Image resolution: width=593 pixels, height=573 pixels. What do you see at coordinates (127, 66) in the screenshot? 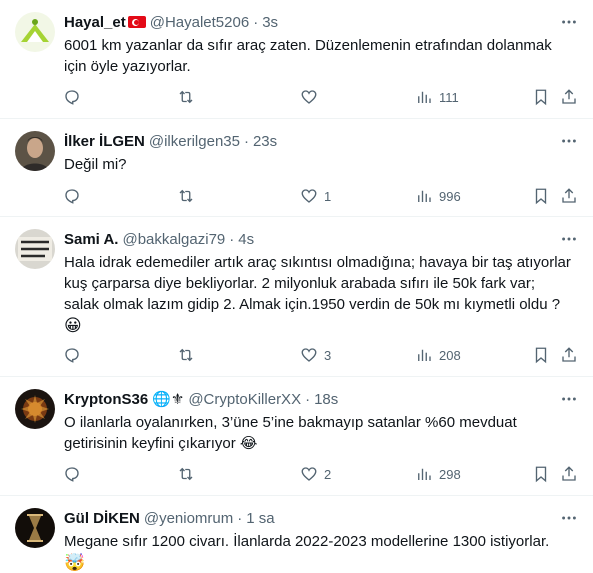
I see `tweet-line: için öyle yazıyorlar.` at bounding box center [127, 66].